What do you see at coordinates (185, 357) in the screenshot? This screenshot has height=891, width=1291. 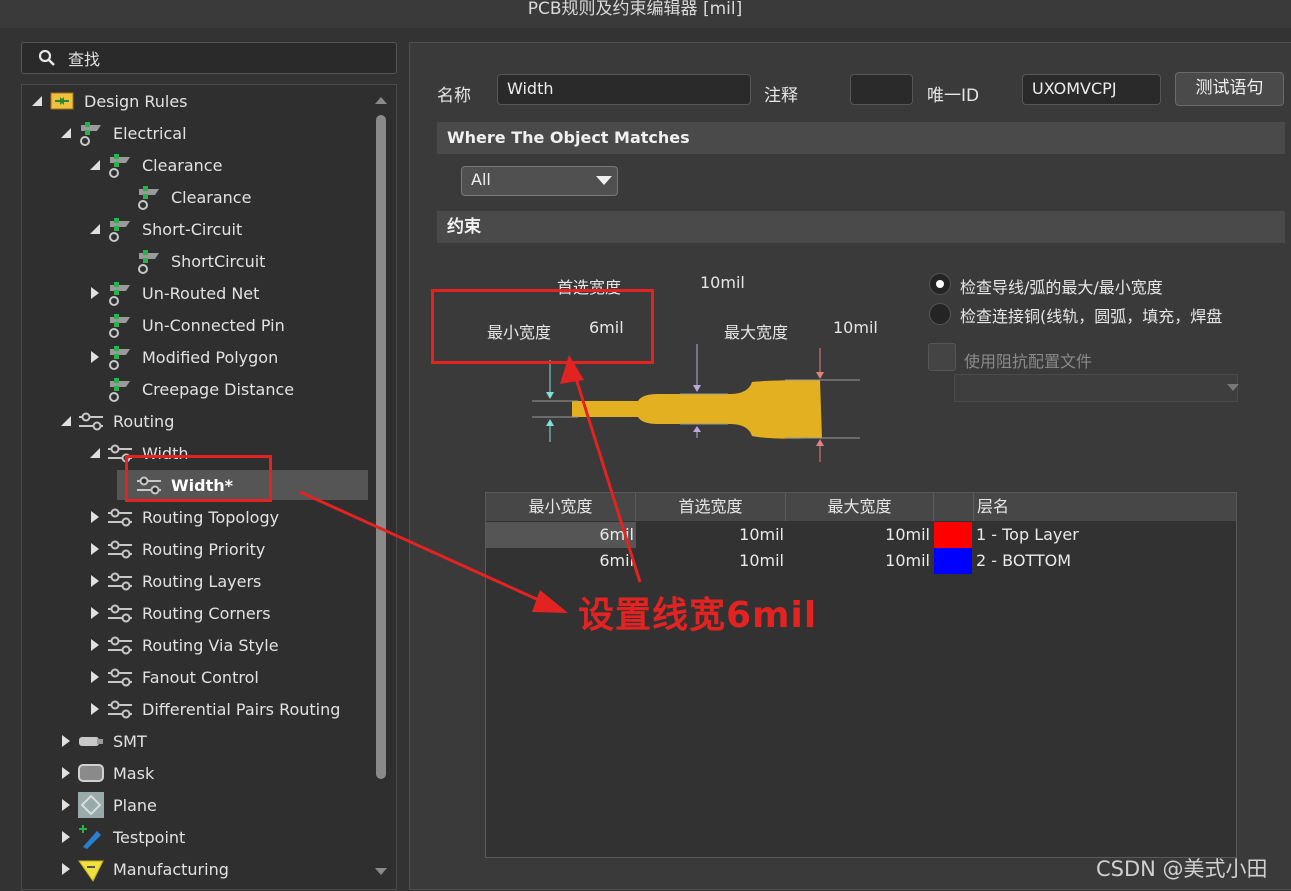 I see `tree-item: Modified Polygon` at bounding box center [185, 357].